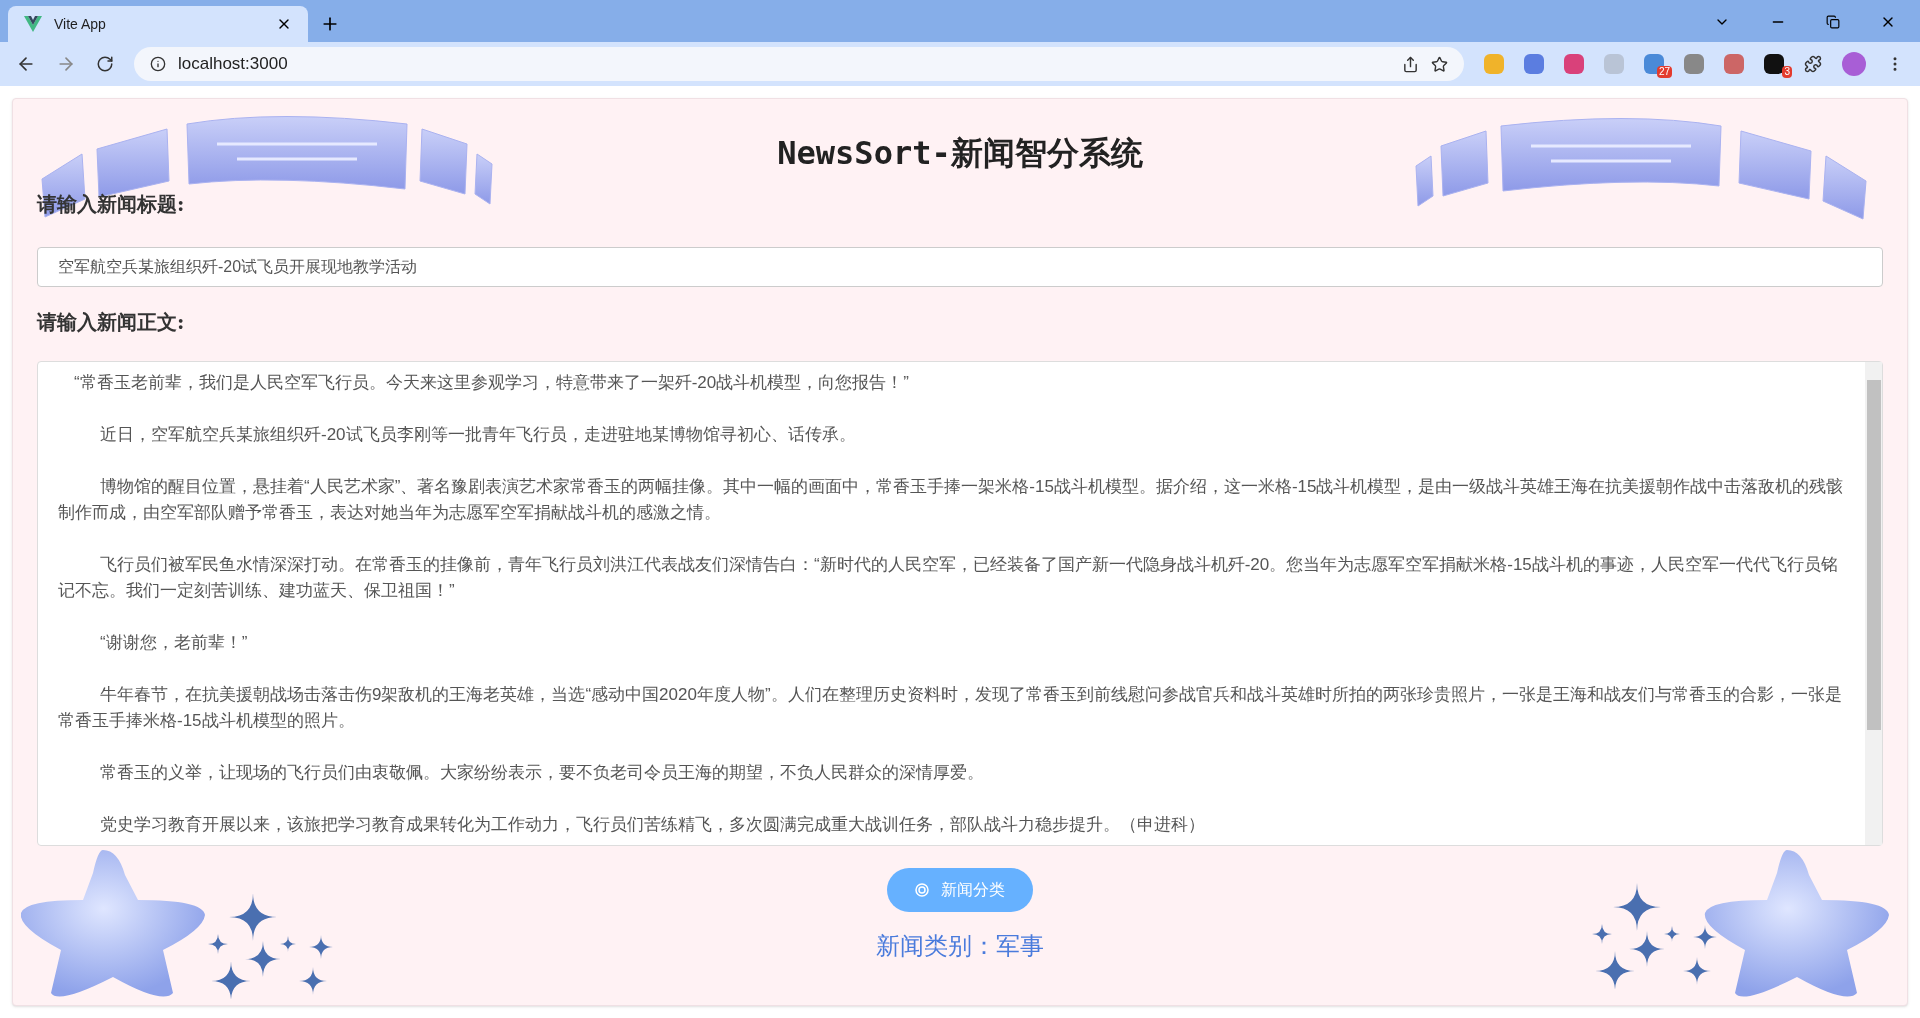 Image resolution: width=1920 pixels, height=1018 pixels. Describe the element at coordinates (960, 267) in the screenshot. I see `title-input-field: 空军航空兵某旅组织歼-20试飞员开展现地教学活动` at that location.